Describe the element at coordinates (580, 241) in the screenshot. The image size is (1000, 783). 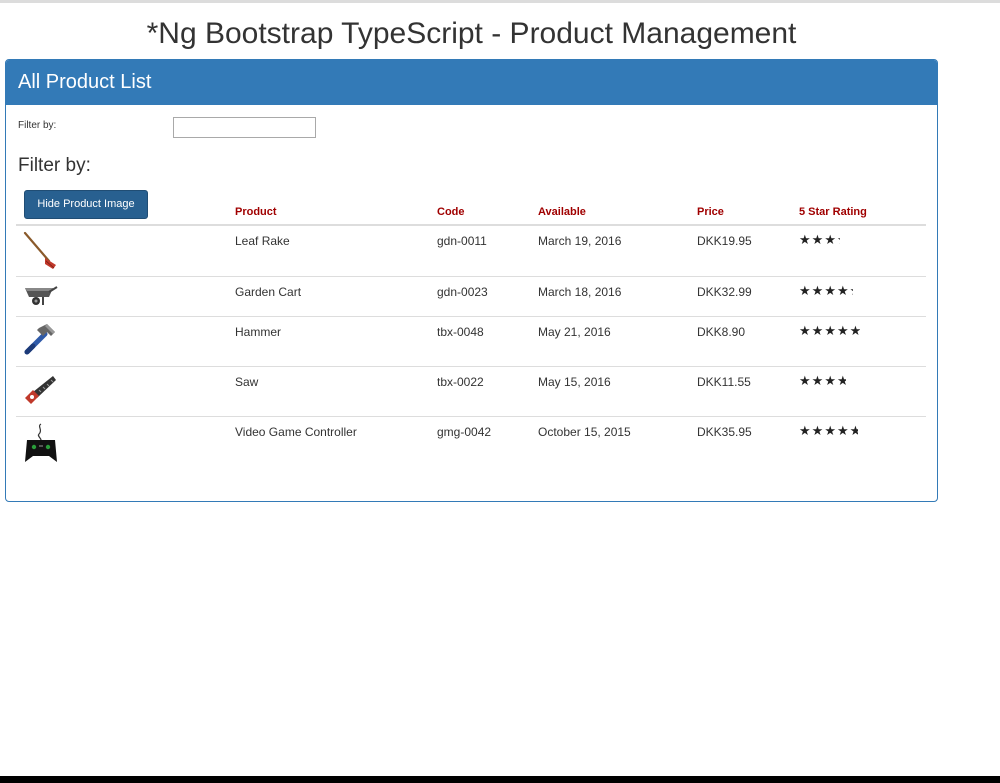
I see `product-available: March 19, 2016` at that location.